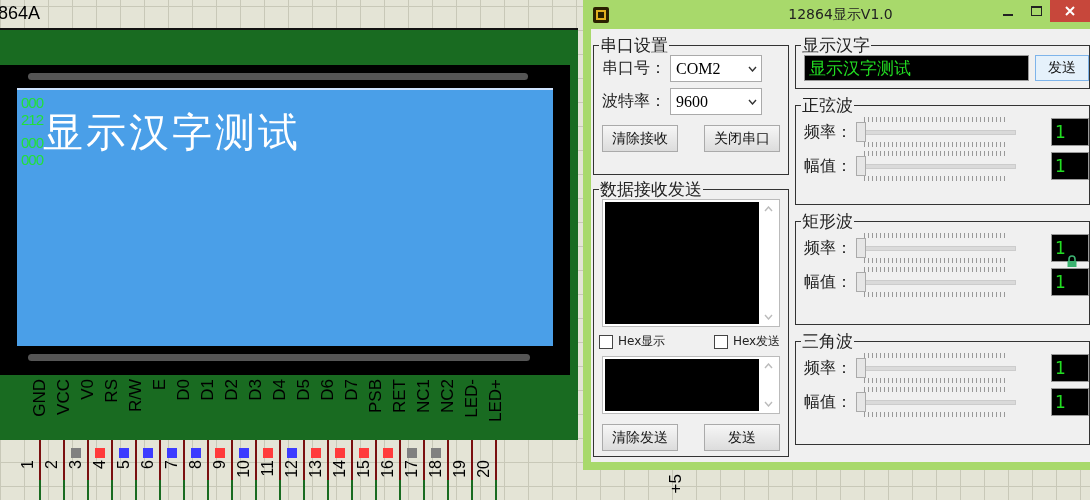 The image size is (1090, 500). I want to click on checkbox-label: Hex显示, so click(642, 341).